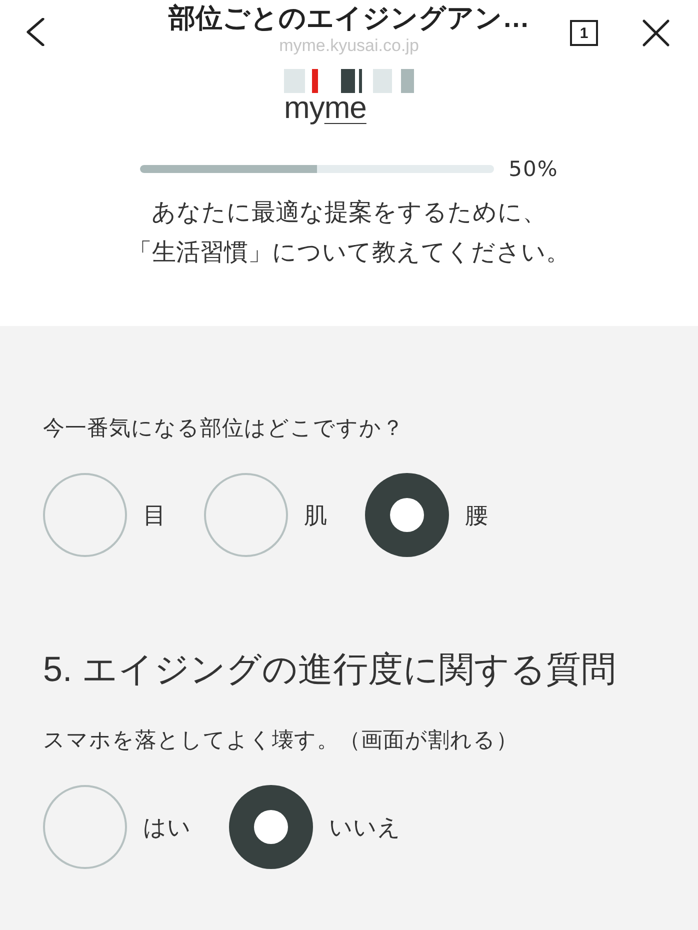  I want to click on logo-text: myme, so click(325, 108).